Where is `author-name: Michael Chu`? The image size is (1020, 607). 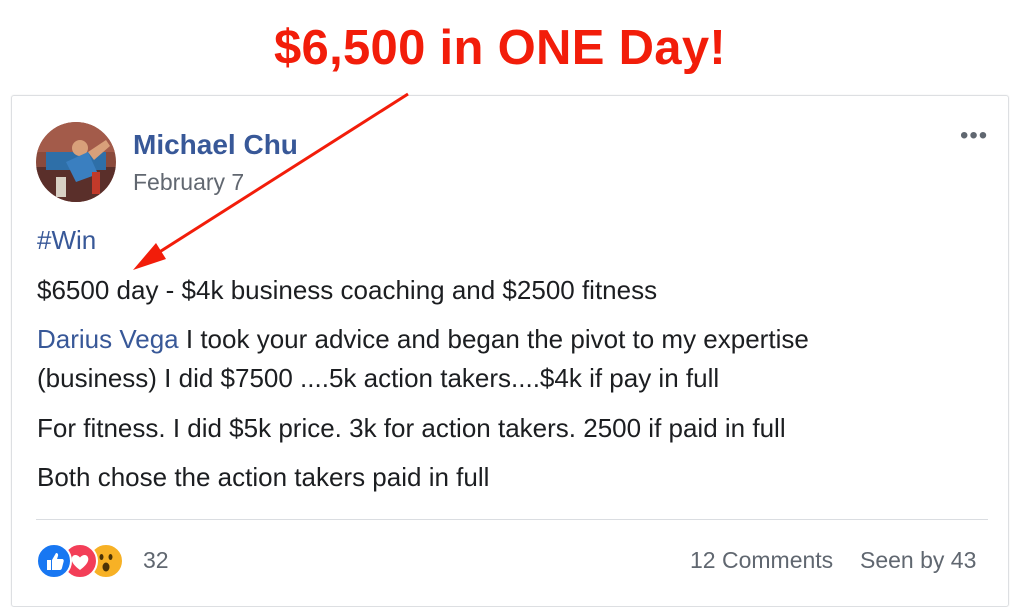 author-name: Michael Chu is located at coordinates (215, 145).